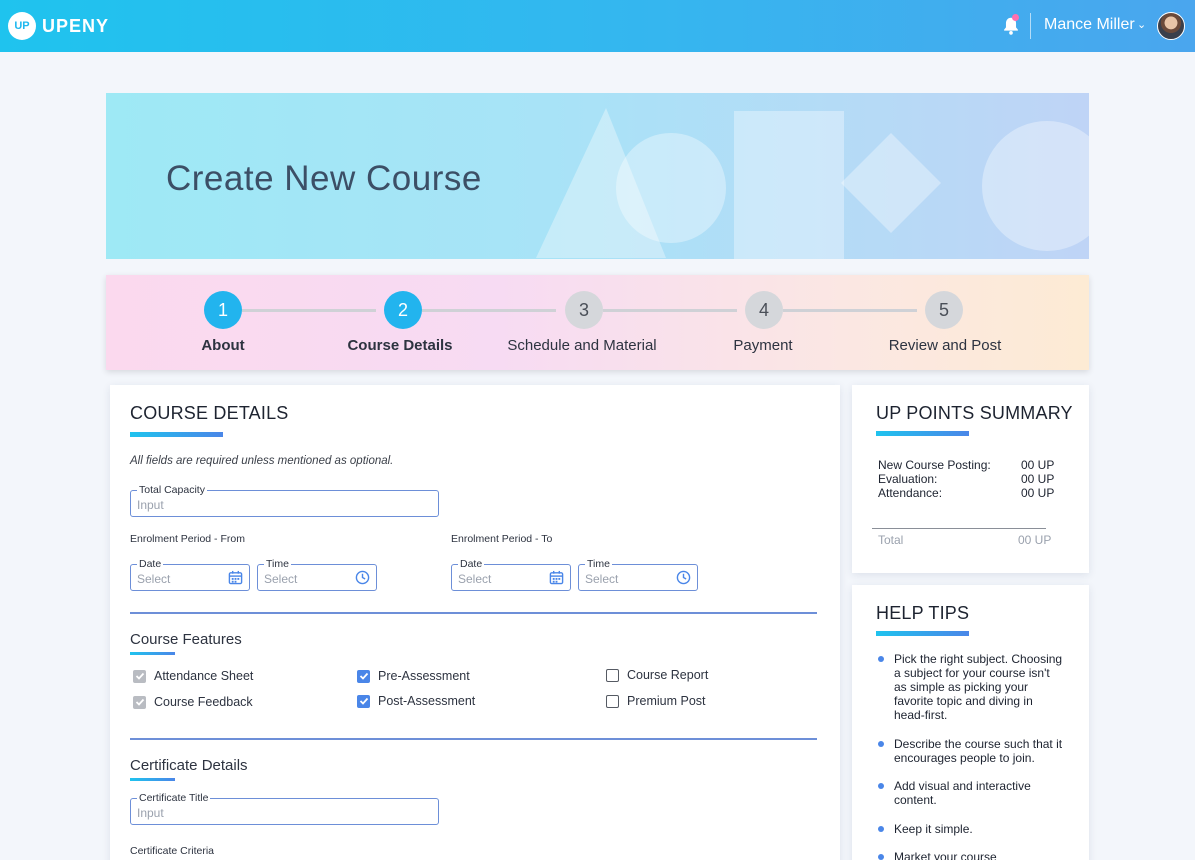  What do you see at coordinates (284, 808) in the screenshot?
I see `certificate-title-field: Certificate Title Input` at bounding box center [284, 808].